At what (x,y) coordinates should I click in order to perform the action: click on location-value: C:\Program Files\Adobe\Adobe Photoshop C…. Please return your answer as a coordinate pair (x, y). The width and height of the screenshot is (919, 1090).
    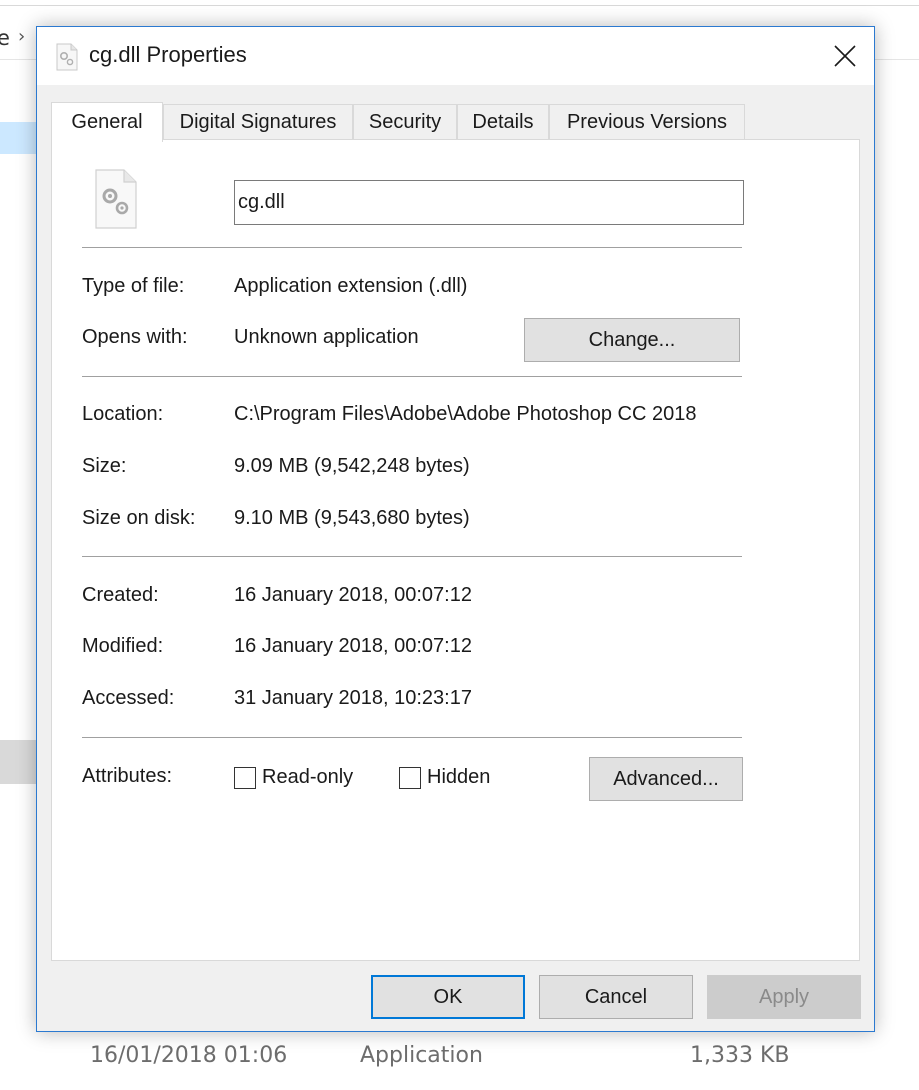
    Looking at the image, I should click on (465, 414).